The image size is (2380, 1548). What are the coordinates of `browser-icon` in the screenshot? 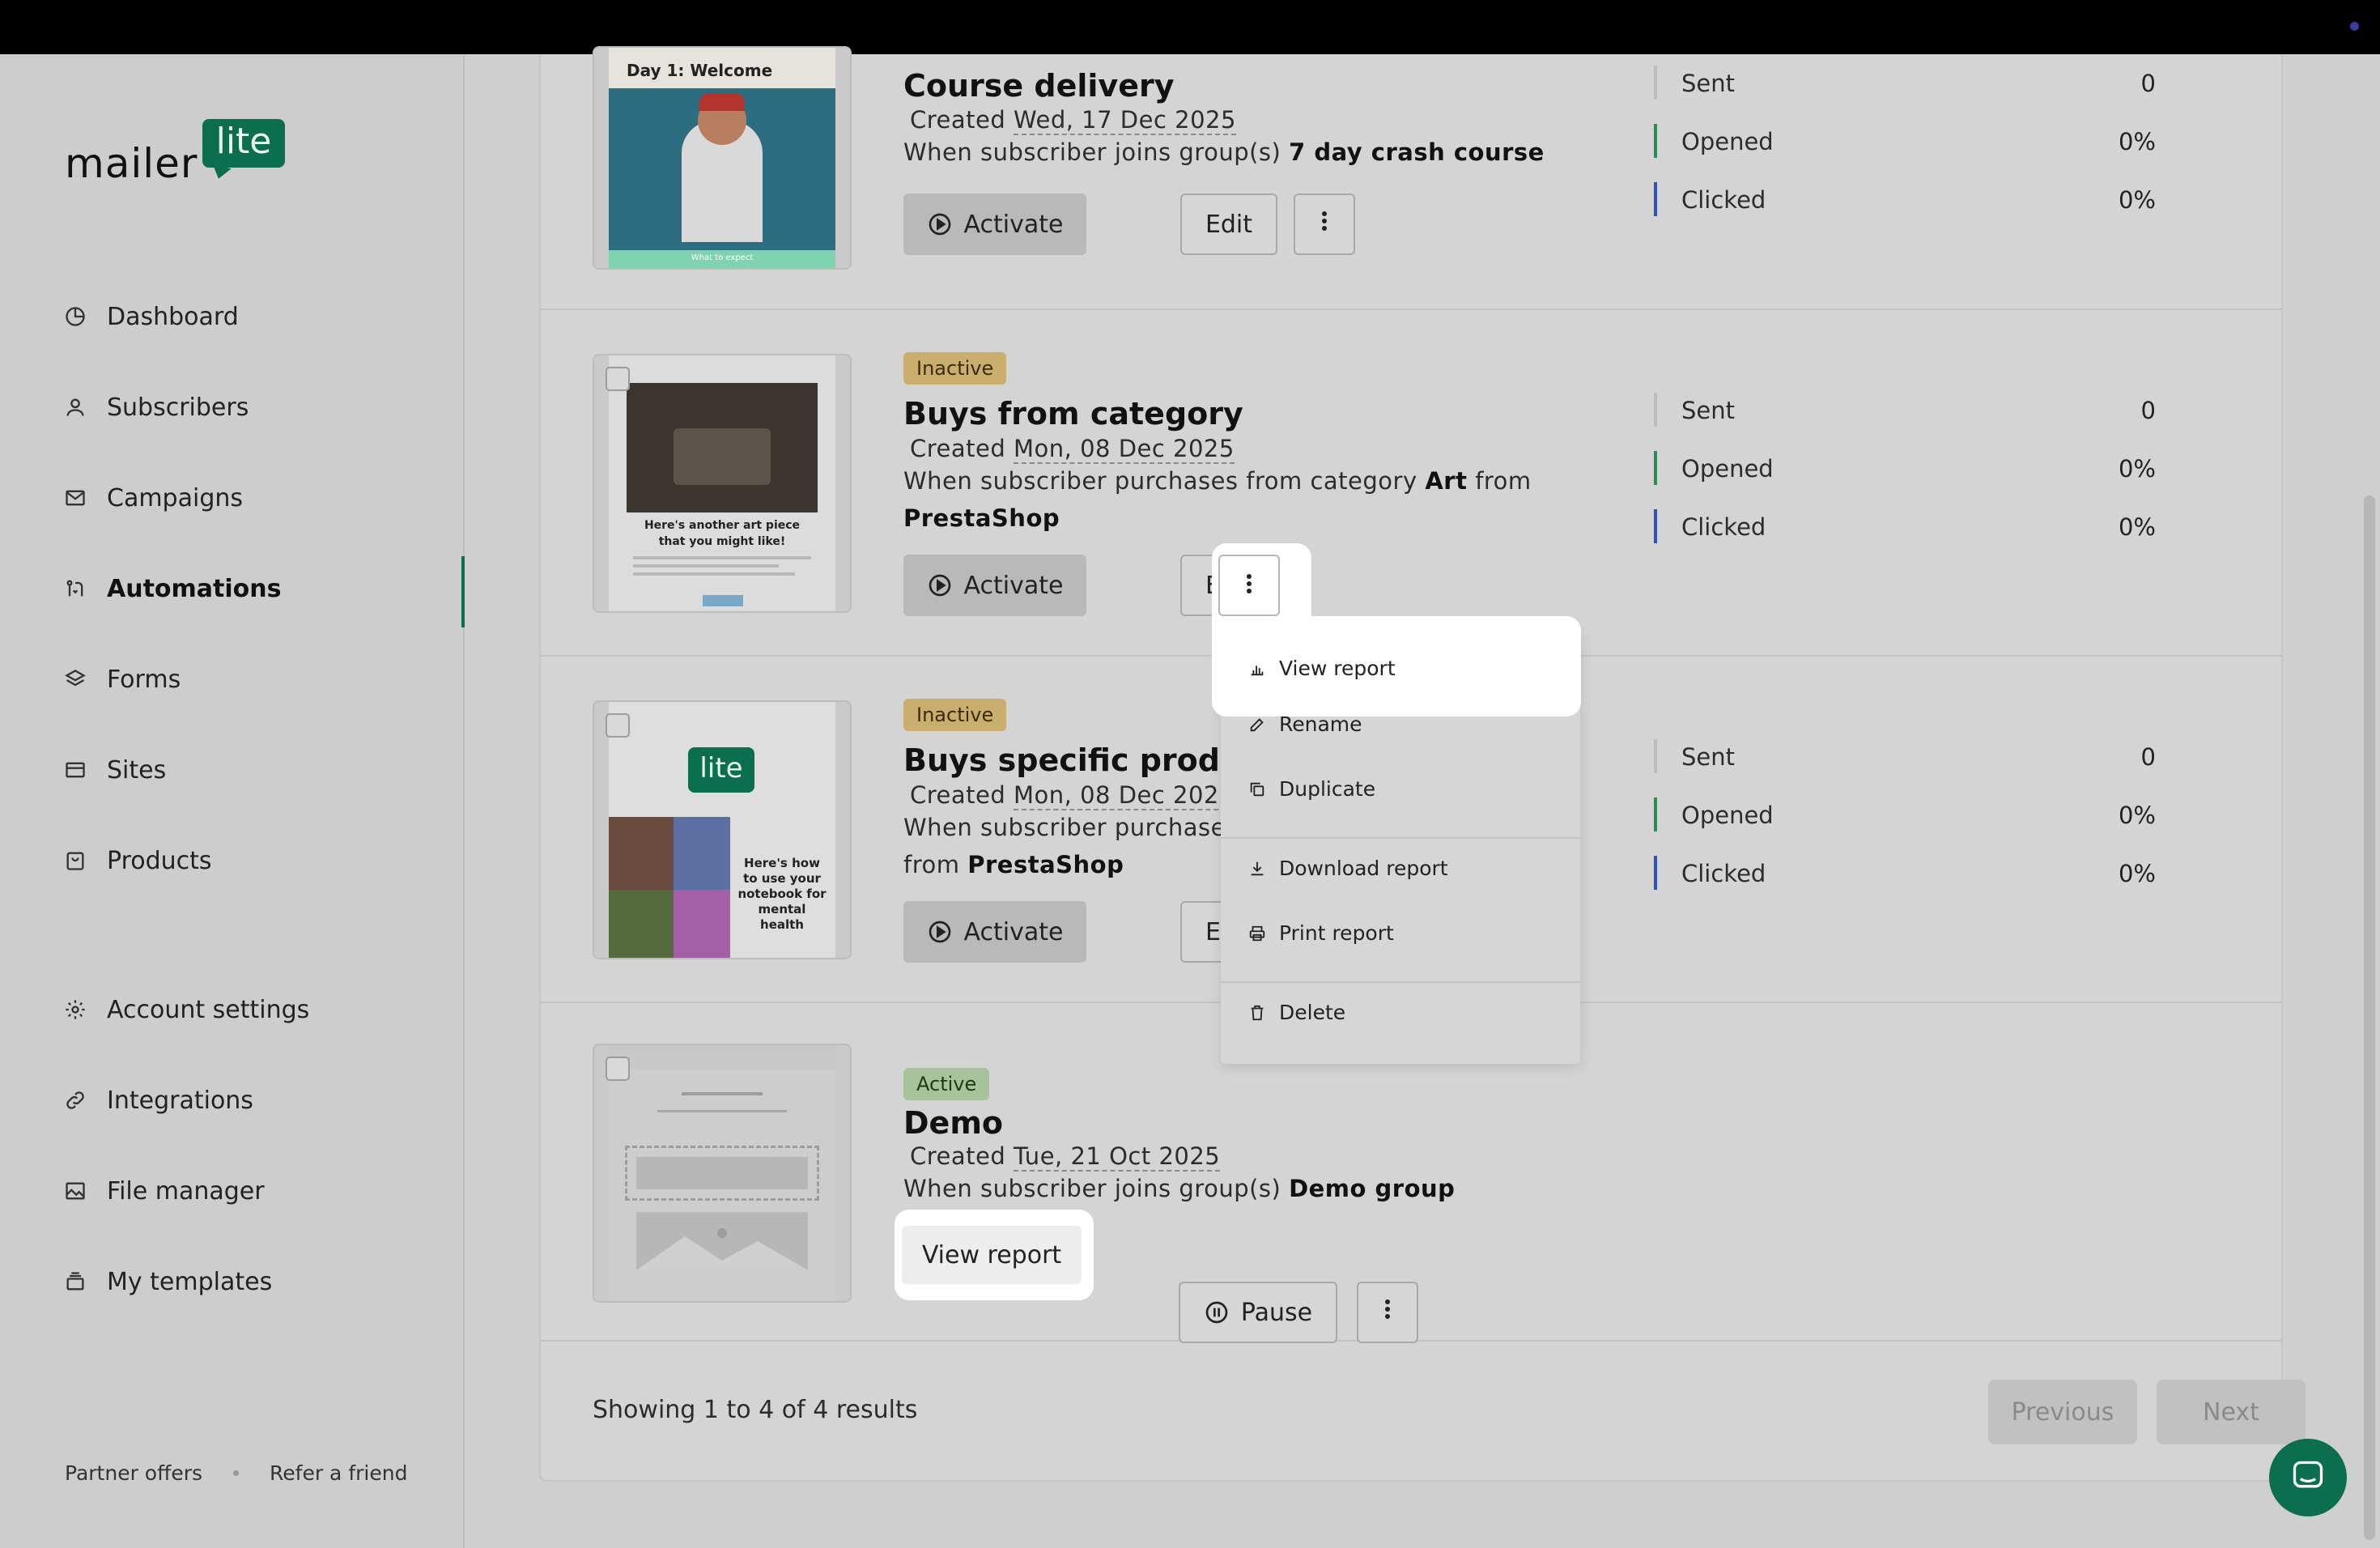 It's located at (75, 770).